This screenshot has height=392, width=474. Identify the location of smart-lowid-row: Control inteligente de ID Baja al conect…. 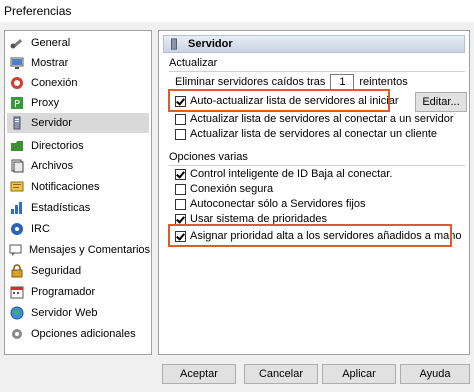
(283, 174).